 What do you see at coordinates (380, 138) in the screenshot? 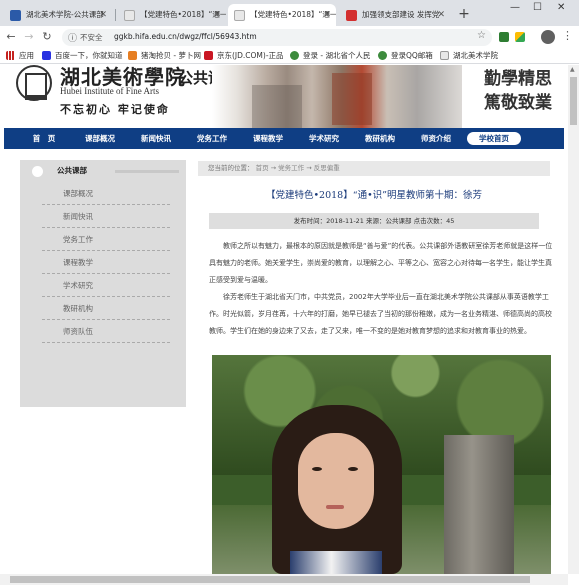
I see `nav-institutes: 教研机构` at bounding box center [380, 138].